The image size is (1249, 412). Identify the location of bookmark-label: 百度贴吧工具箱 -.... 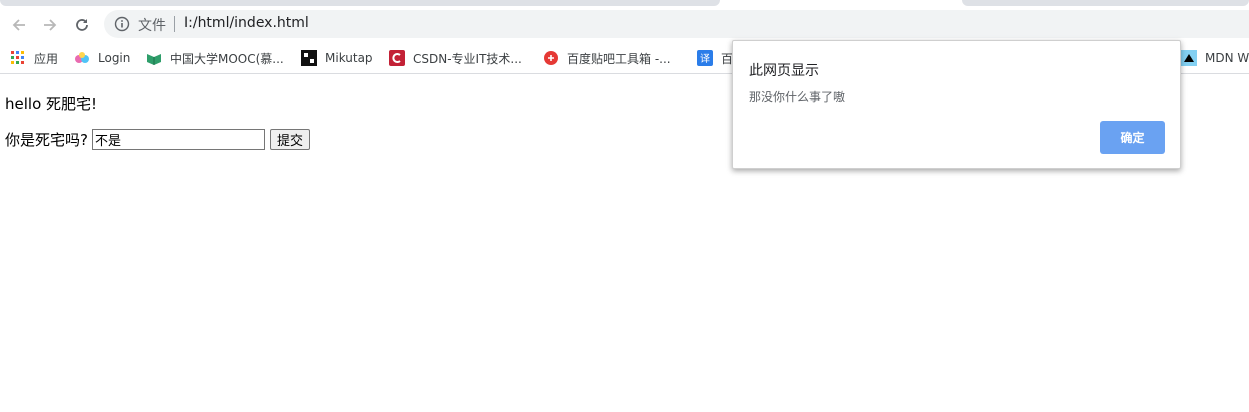
(619, 58).